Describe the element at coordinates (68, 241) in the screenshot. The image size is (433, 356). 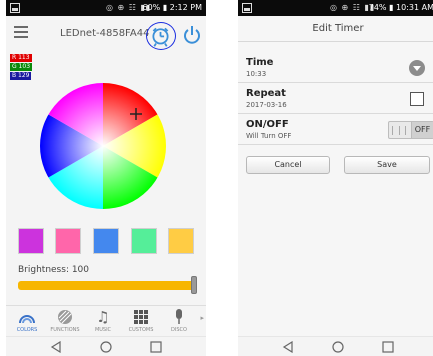
I see `swatch-pink` at that location.